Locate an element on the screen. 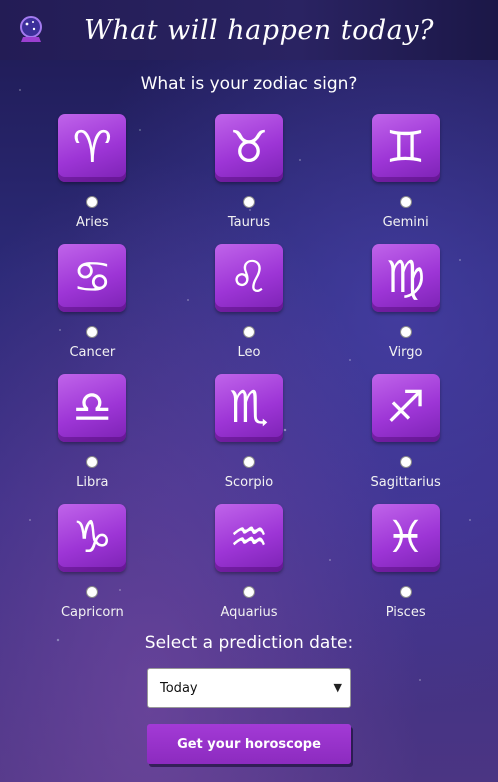 Image resolution: width=498 pixels, height=782 pixels. sign-label: Gemini is located at coordinates (405, 222).